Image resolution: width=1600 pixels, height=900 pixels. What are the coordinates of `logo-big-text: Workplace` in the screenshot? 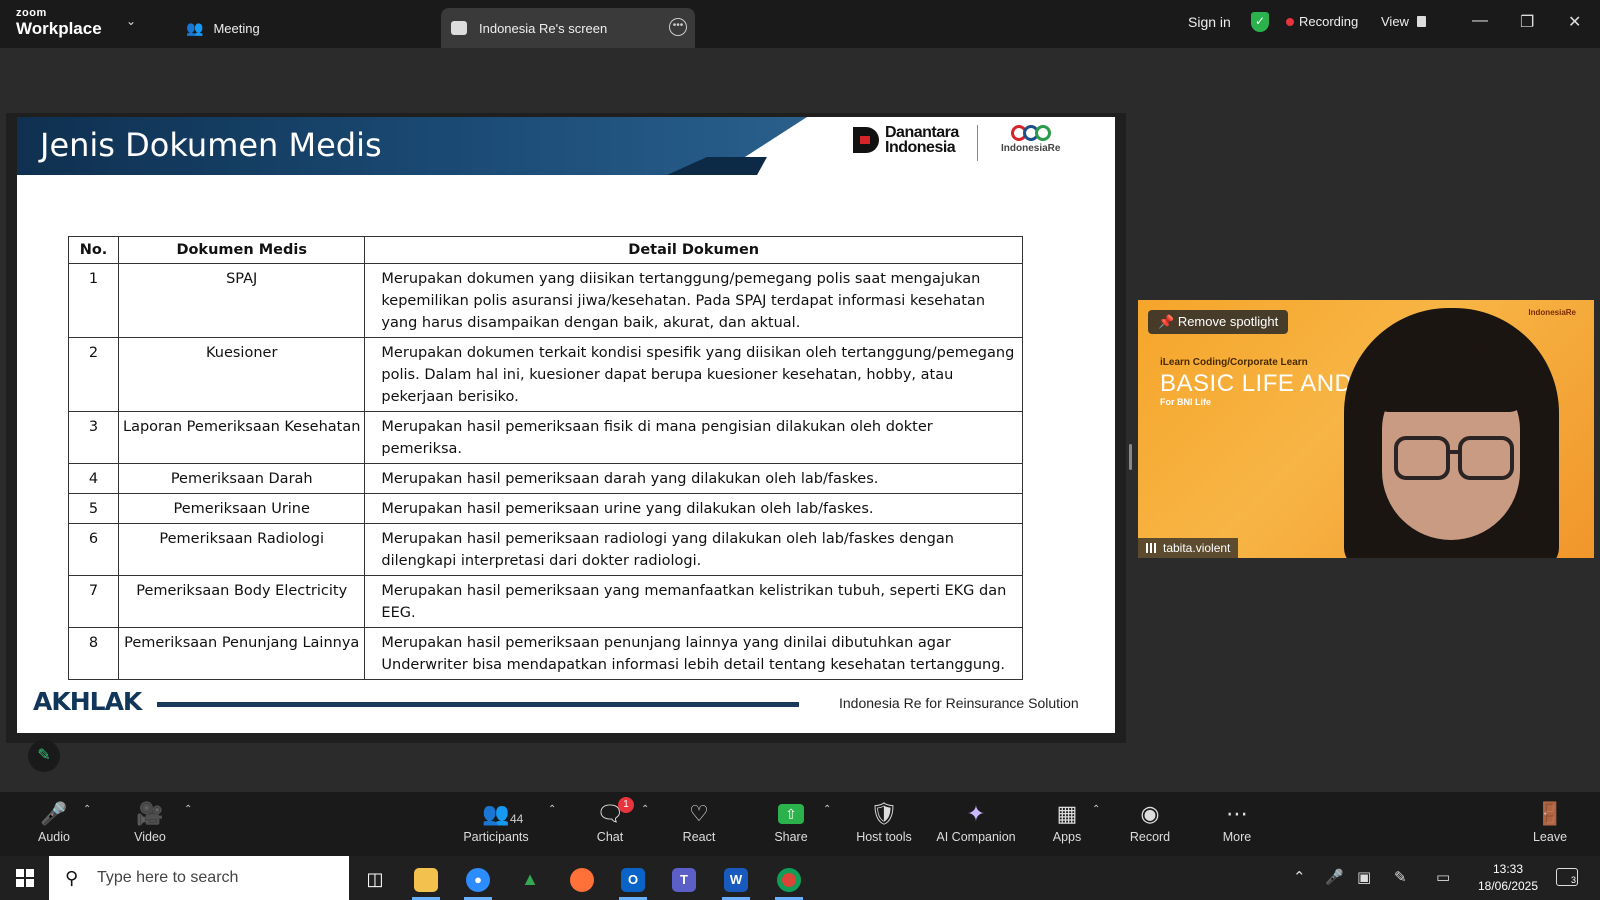 It's located at (59, 28).